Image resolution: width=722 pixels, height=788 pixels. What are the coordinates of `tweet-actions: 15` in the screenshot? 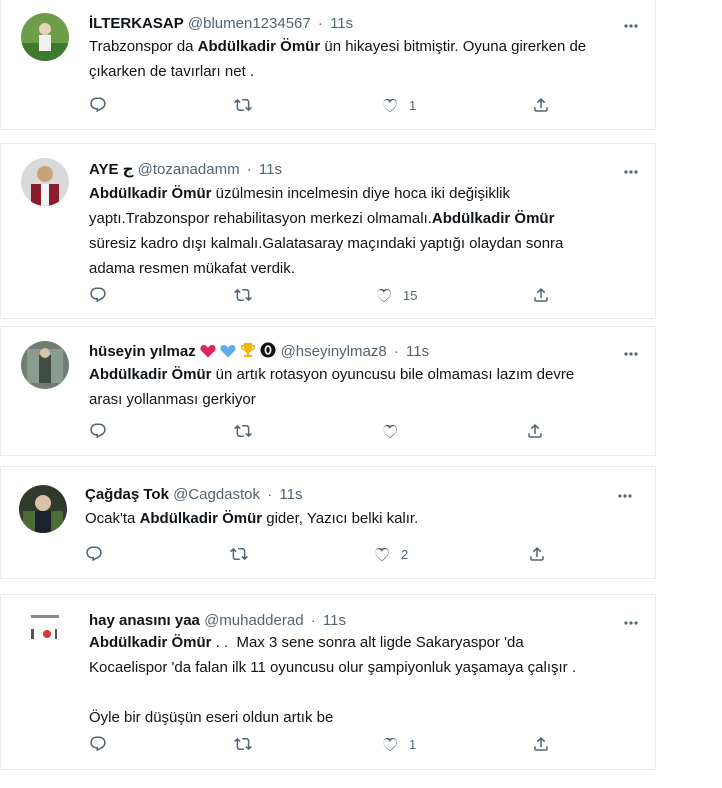 It's located at (324, 295).